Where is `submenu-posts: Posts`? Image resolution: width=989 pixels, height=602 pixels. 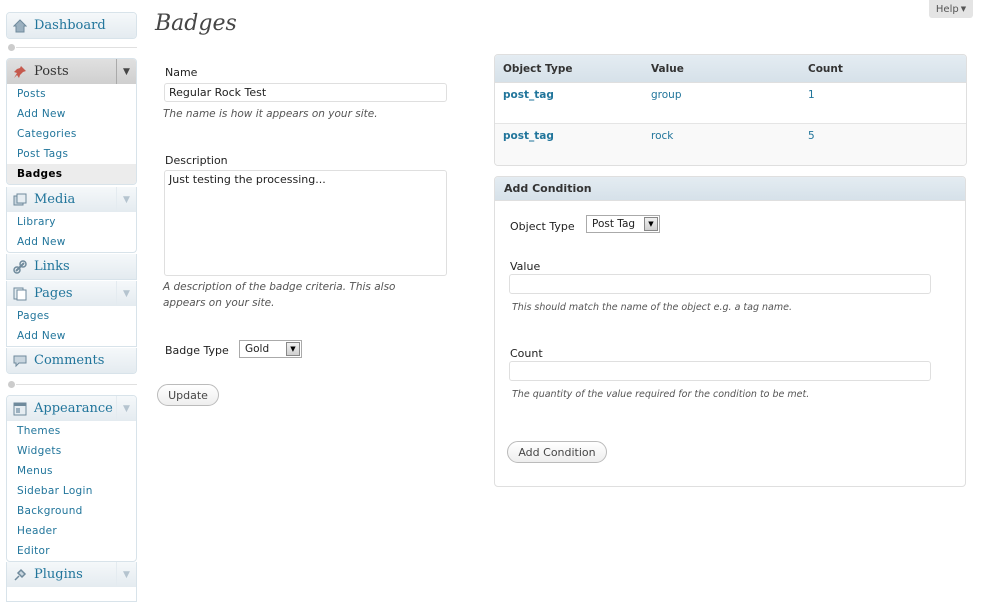
submenu-posts: Posts is located at coordinates (71, 94).